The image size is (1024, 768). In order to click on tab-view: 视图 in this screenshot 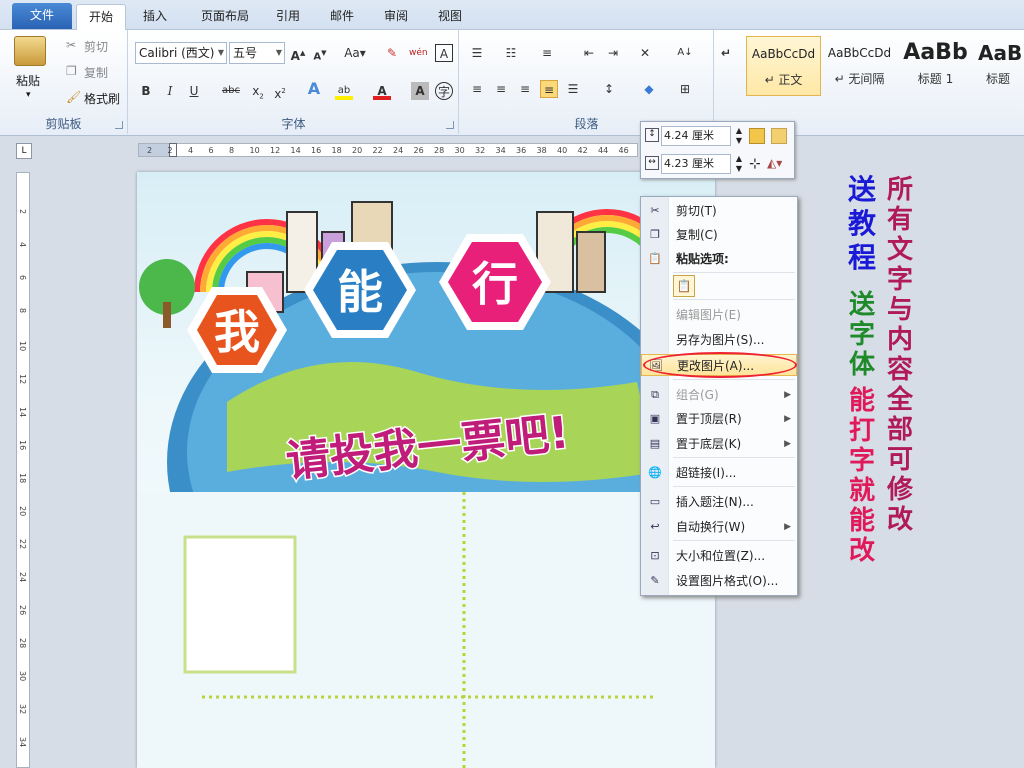, I will do `click(450, 17)`.